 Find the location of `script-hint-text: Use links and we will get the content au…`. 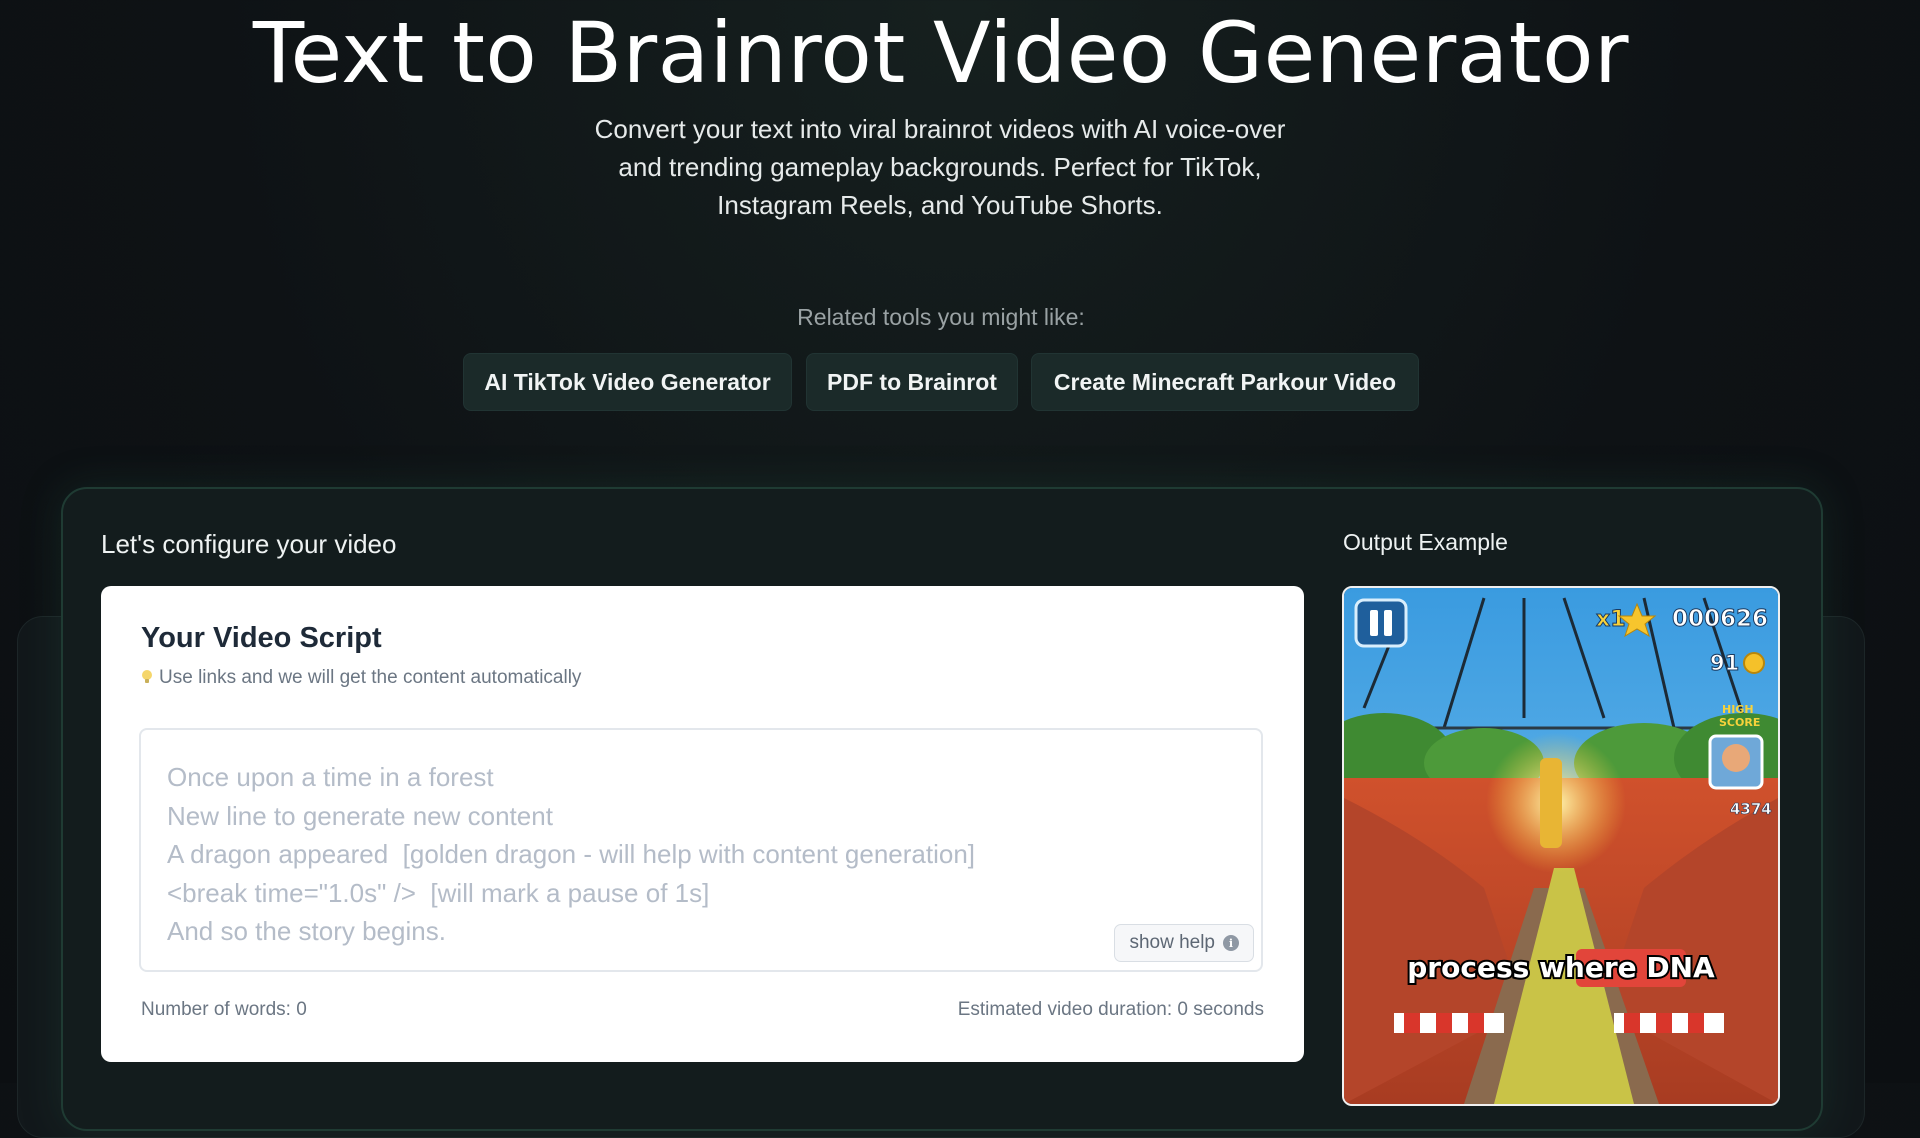

script-hint-text: Use links and we will get the content au… is located at coordinates (370, 677).